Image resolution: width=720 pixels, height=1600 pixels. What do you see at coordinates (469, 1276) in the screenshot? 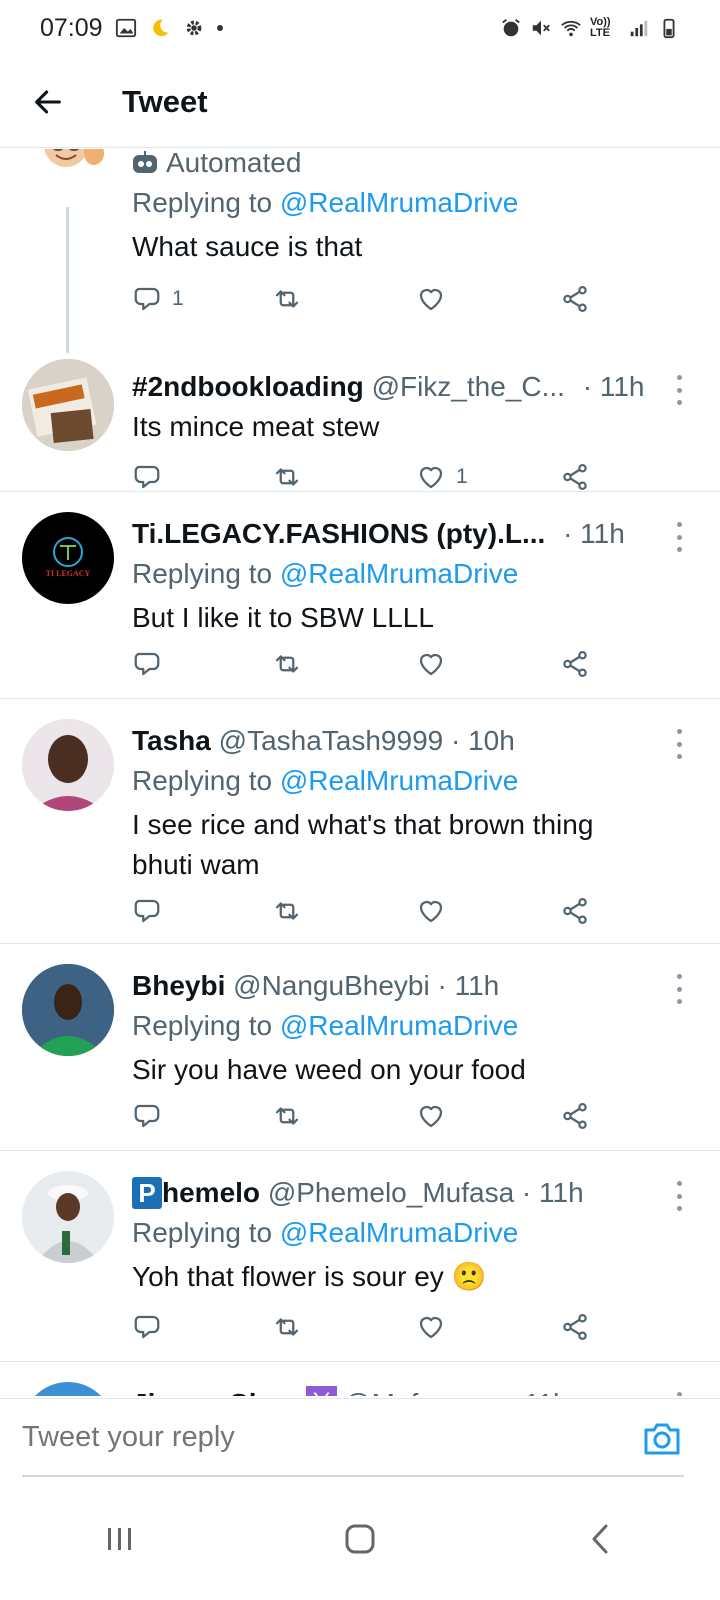
I see `frown-emoji-icon: 🙁` at bounding box center [469, 1276].